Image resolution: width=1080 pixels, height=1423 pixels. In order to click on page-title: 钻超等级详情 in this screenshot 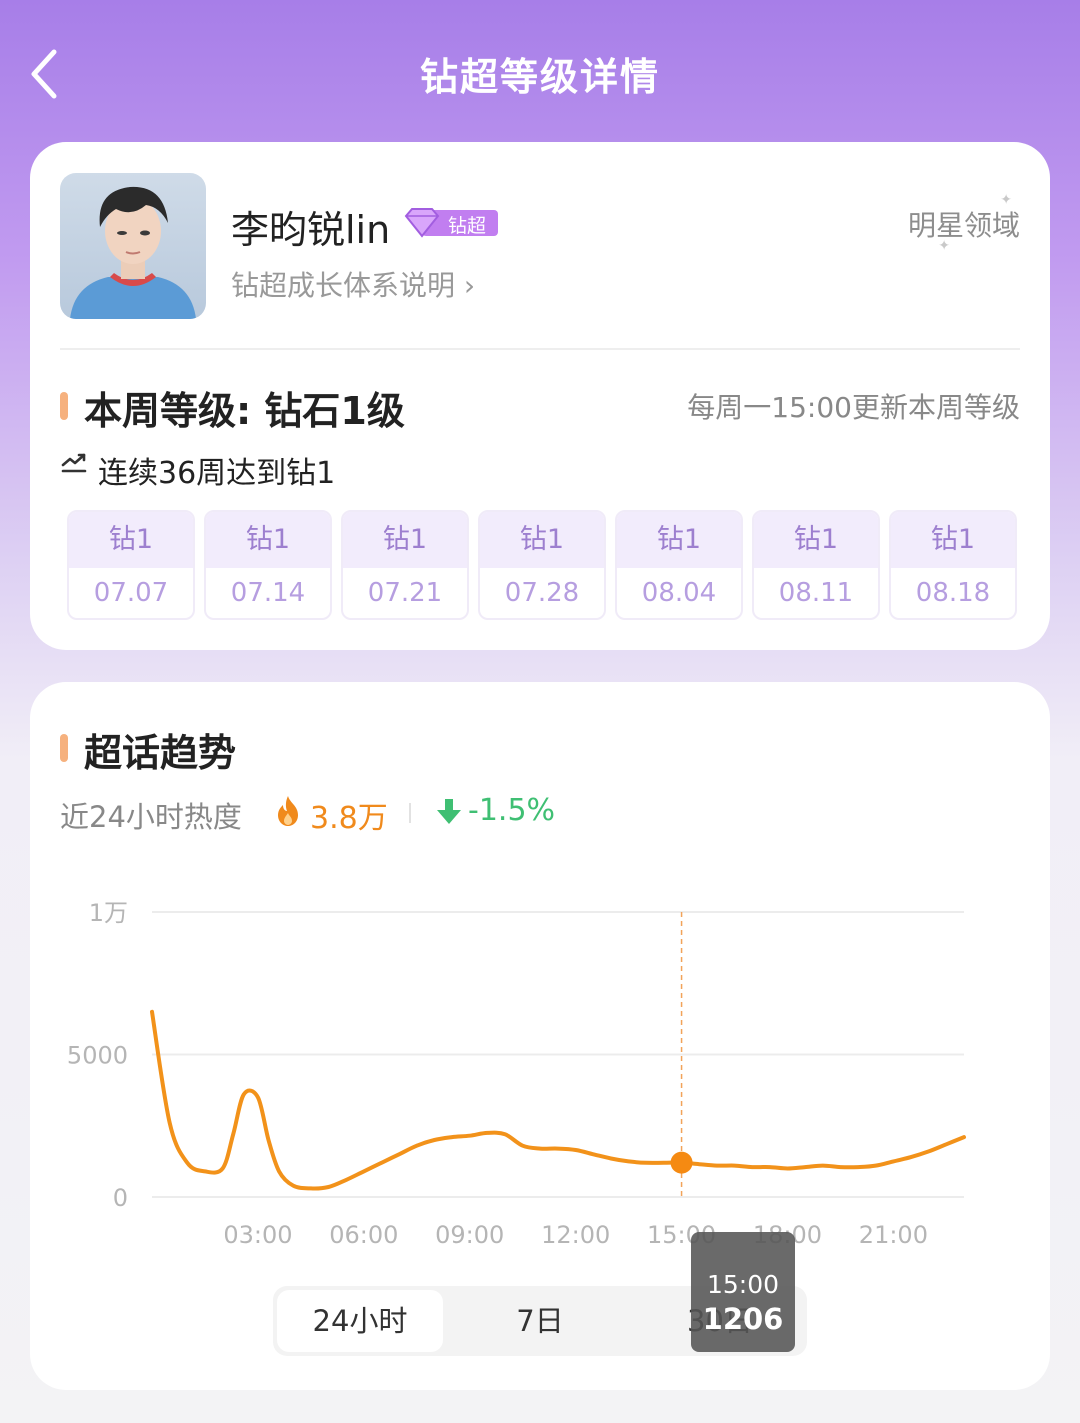, I will do `click(539, 77)`.